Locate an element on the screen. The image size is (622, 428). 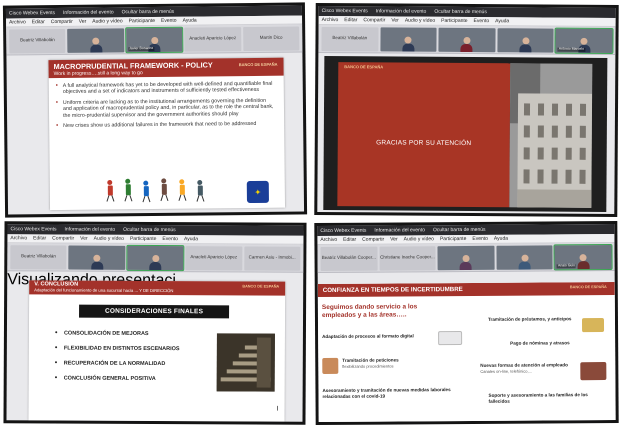
building-photo is located at coordinates (551, 135).